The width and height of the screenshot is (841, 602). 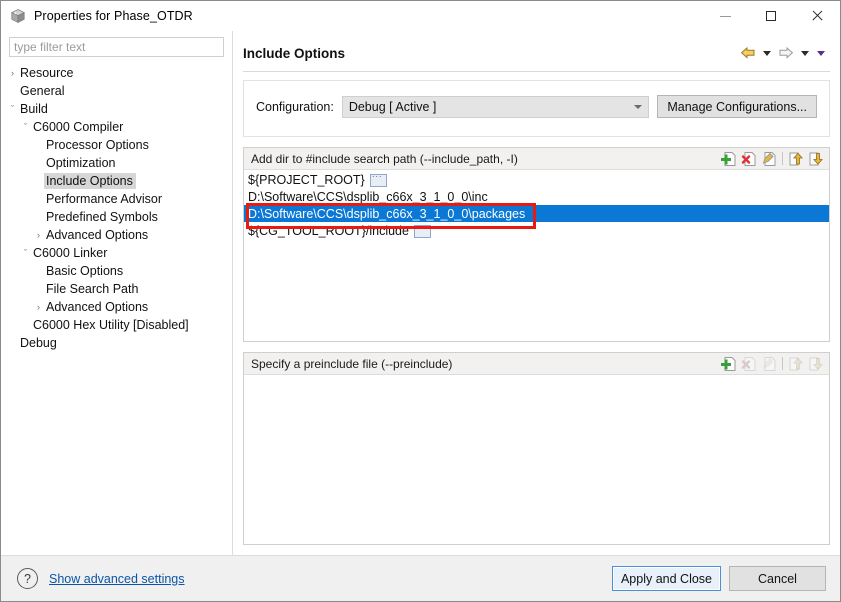 I want to click on forward-dropdown-button, so click(x=805, y=53).